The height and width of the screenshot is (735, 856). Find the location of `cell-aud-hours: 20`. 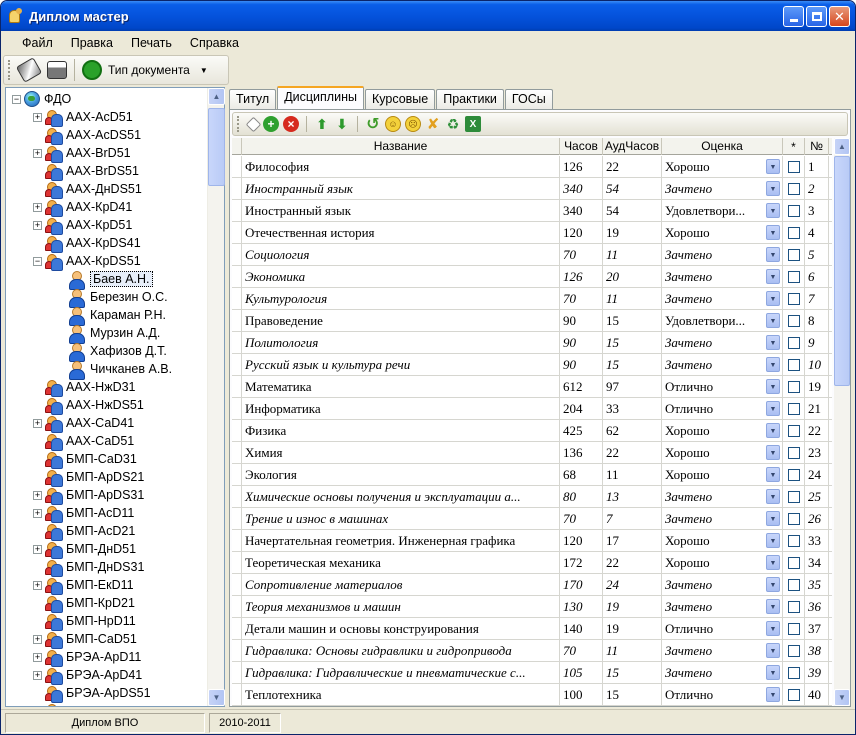

cell-aud-hours: 20 is located at coordinates (632, 277).